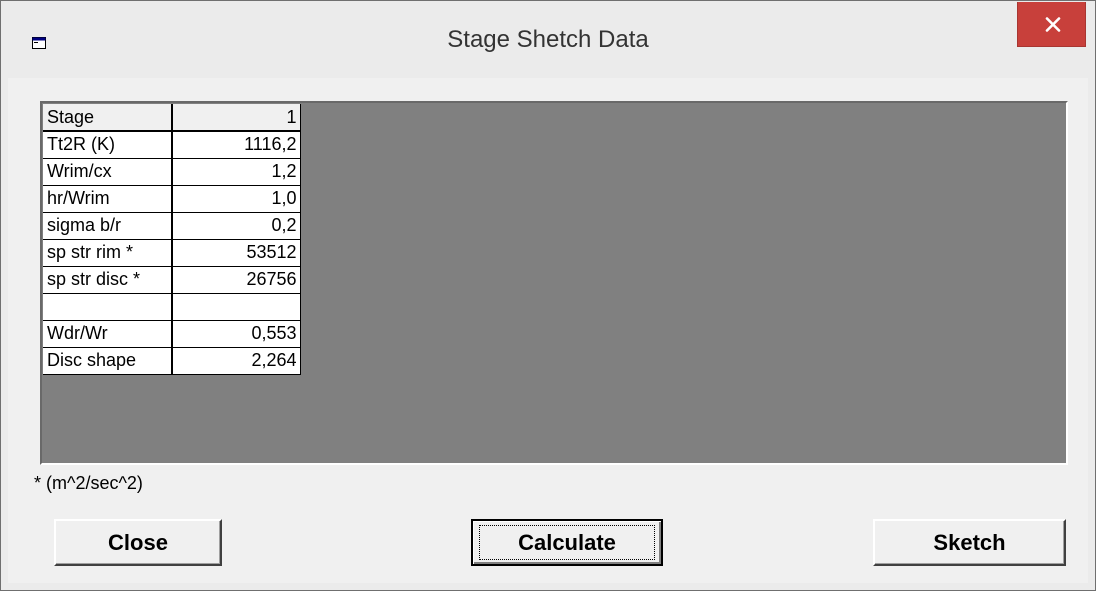  Describe the element at coordinates (108, 361) in the screenshot. I see `row-label: Disc shape` at that location.